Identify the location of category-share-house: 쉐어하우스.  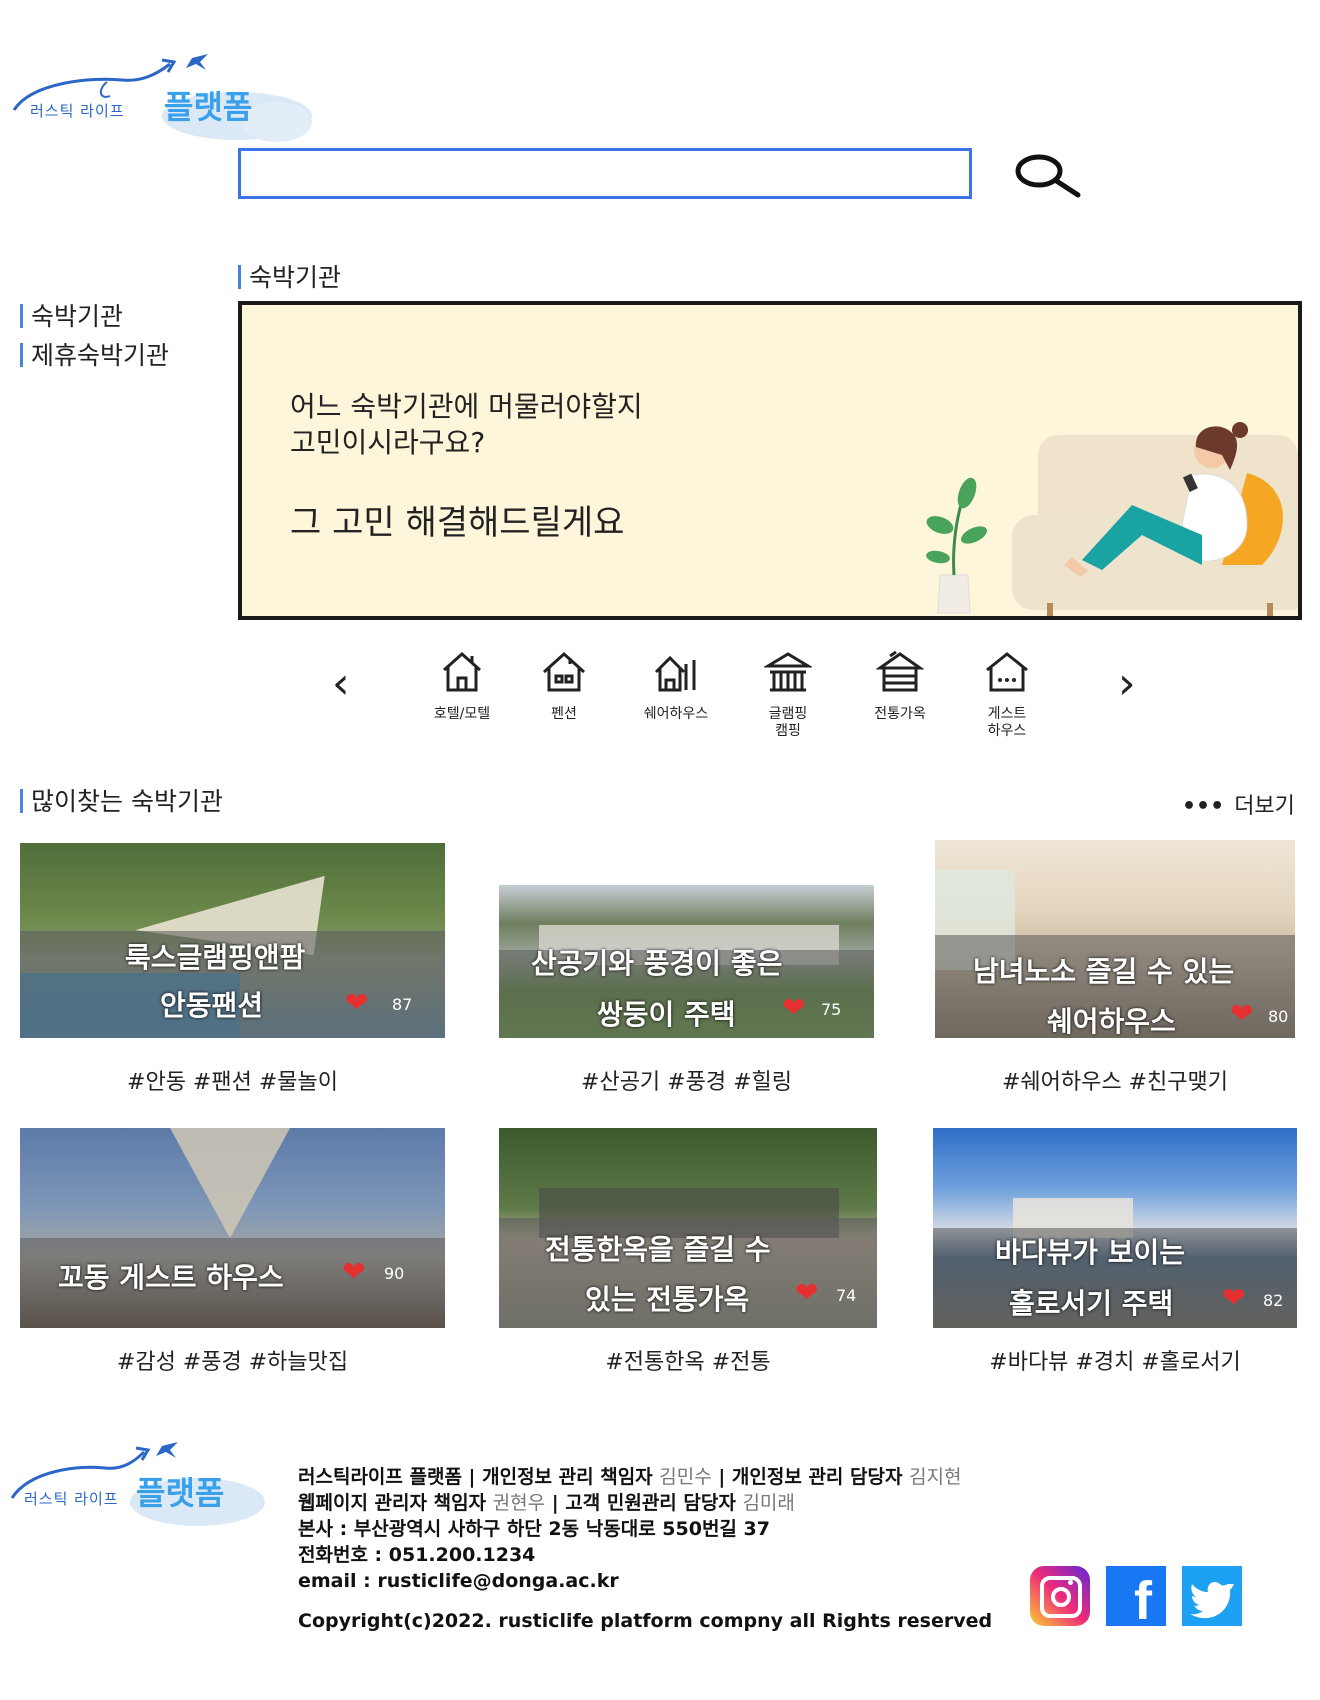
(676, 686).